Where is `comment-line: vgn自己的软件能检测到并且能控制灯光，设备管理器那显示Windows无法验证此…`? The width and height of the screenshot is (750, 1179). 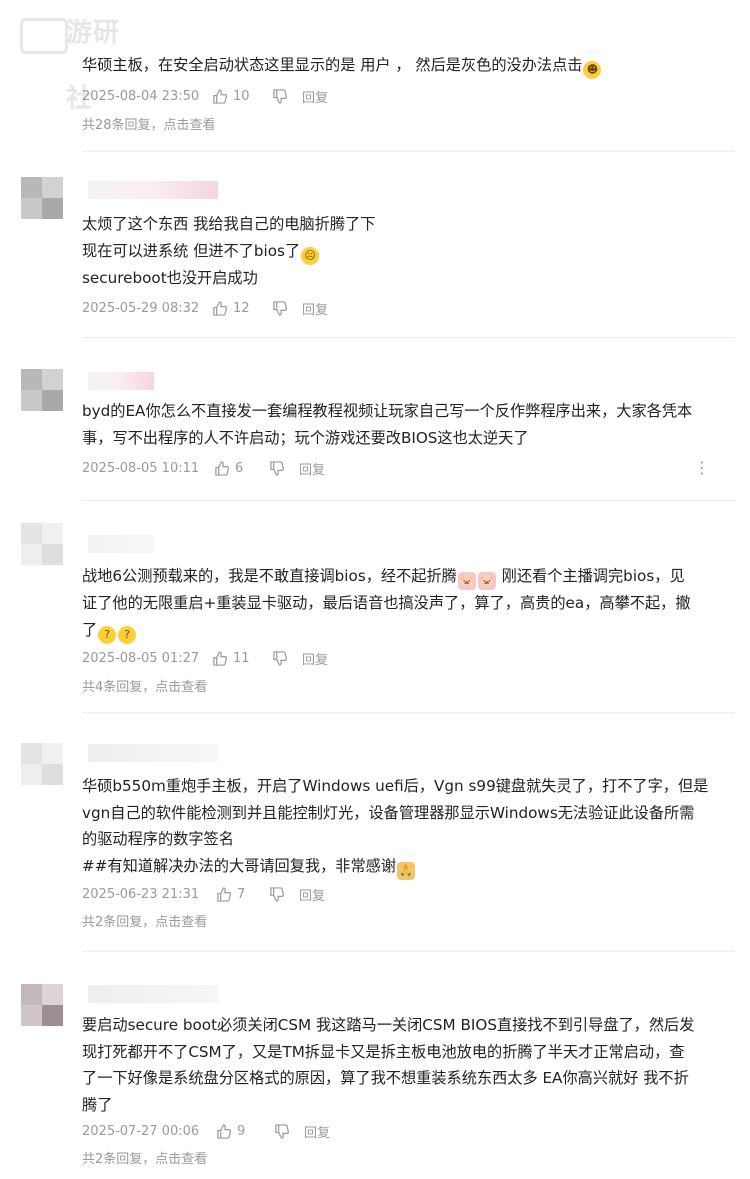 comment-line: vgn自己的软件能检测到并且能控制灯光，设备管理器那显示Windows无法验证此… is located at coordinates (388, 812).